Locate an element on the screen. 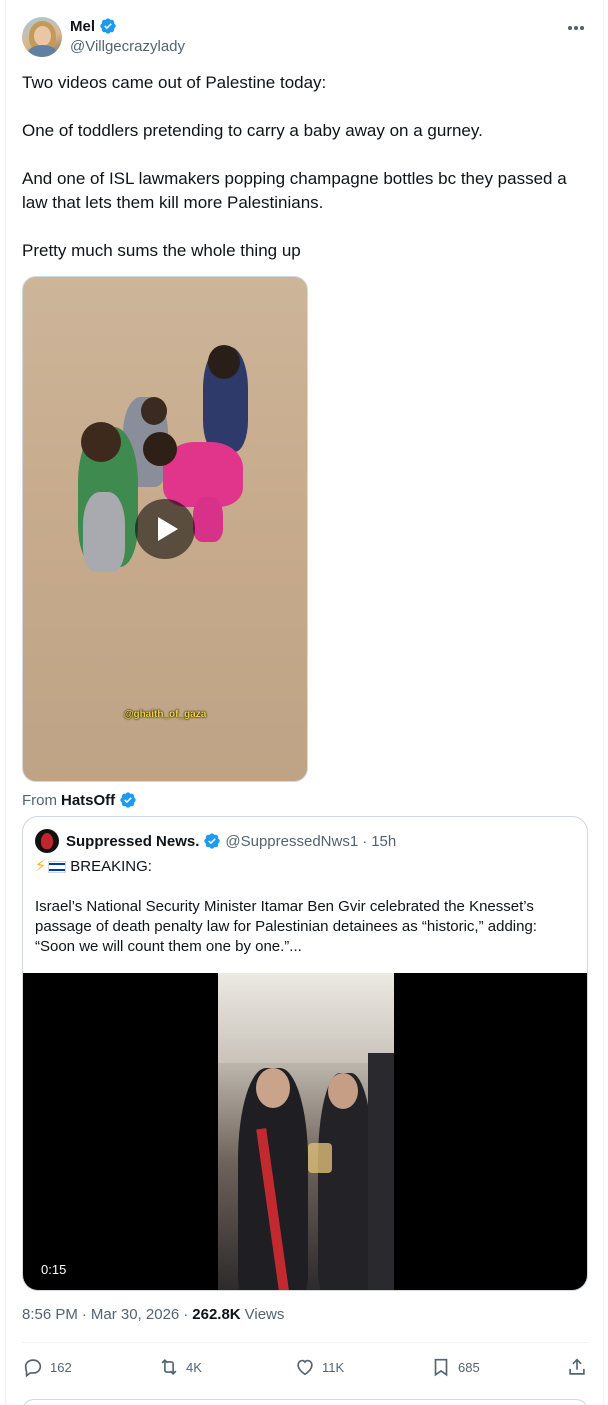 The width and height of the screenshot is (608, 1405). bookmark-count: 685 is located at coordinates (469, 1367).